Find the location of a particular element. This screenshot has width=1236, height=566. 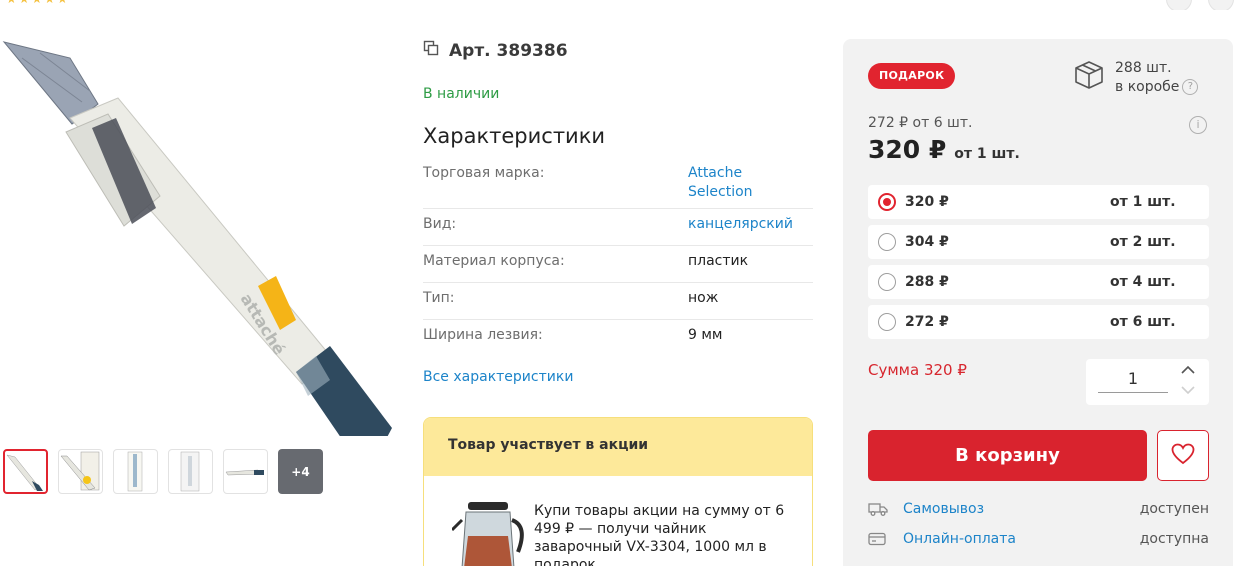

knife-thumbnail-icon is located at coordinates (24, 472).